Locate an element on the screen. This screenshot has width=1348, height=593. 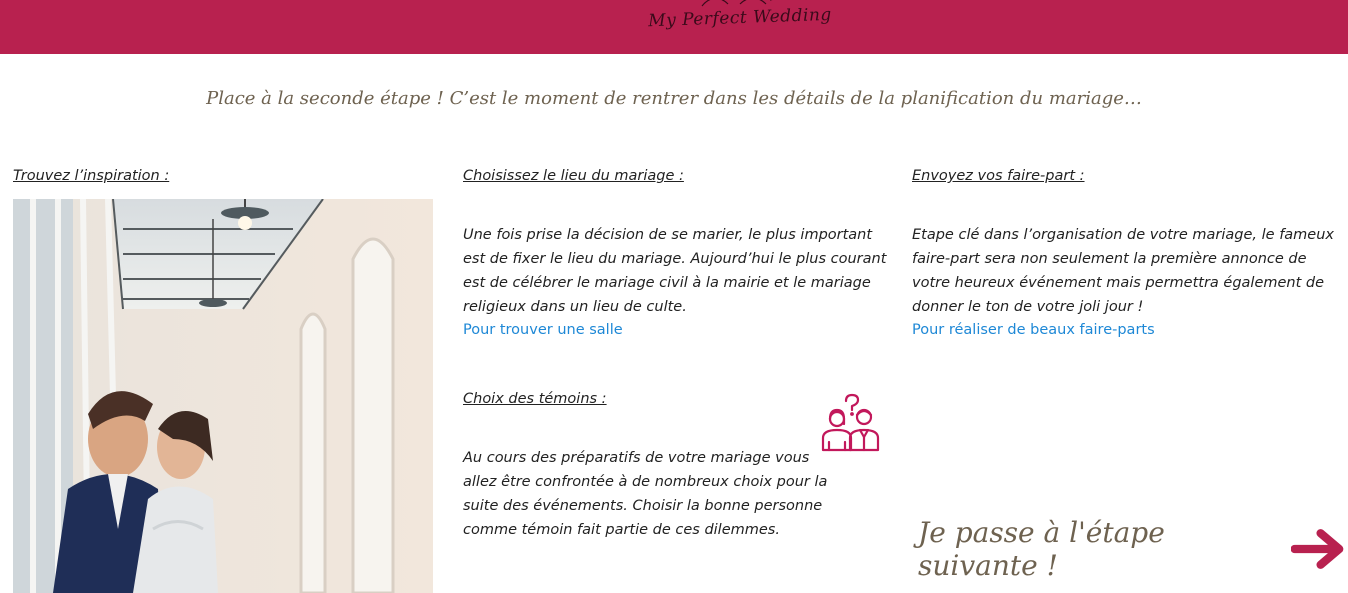
find-venue-link: Pour trouver une salle is located at coordinates (543, 330).